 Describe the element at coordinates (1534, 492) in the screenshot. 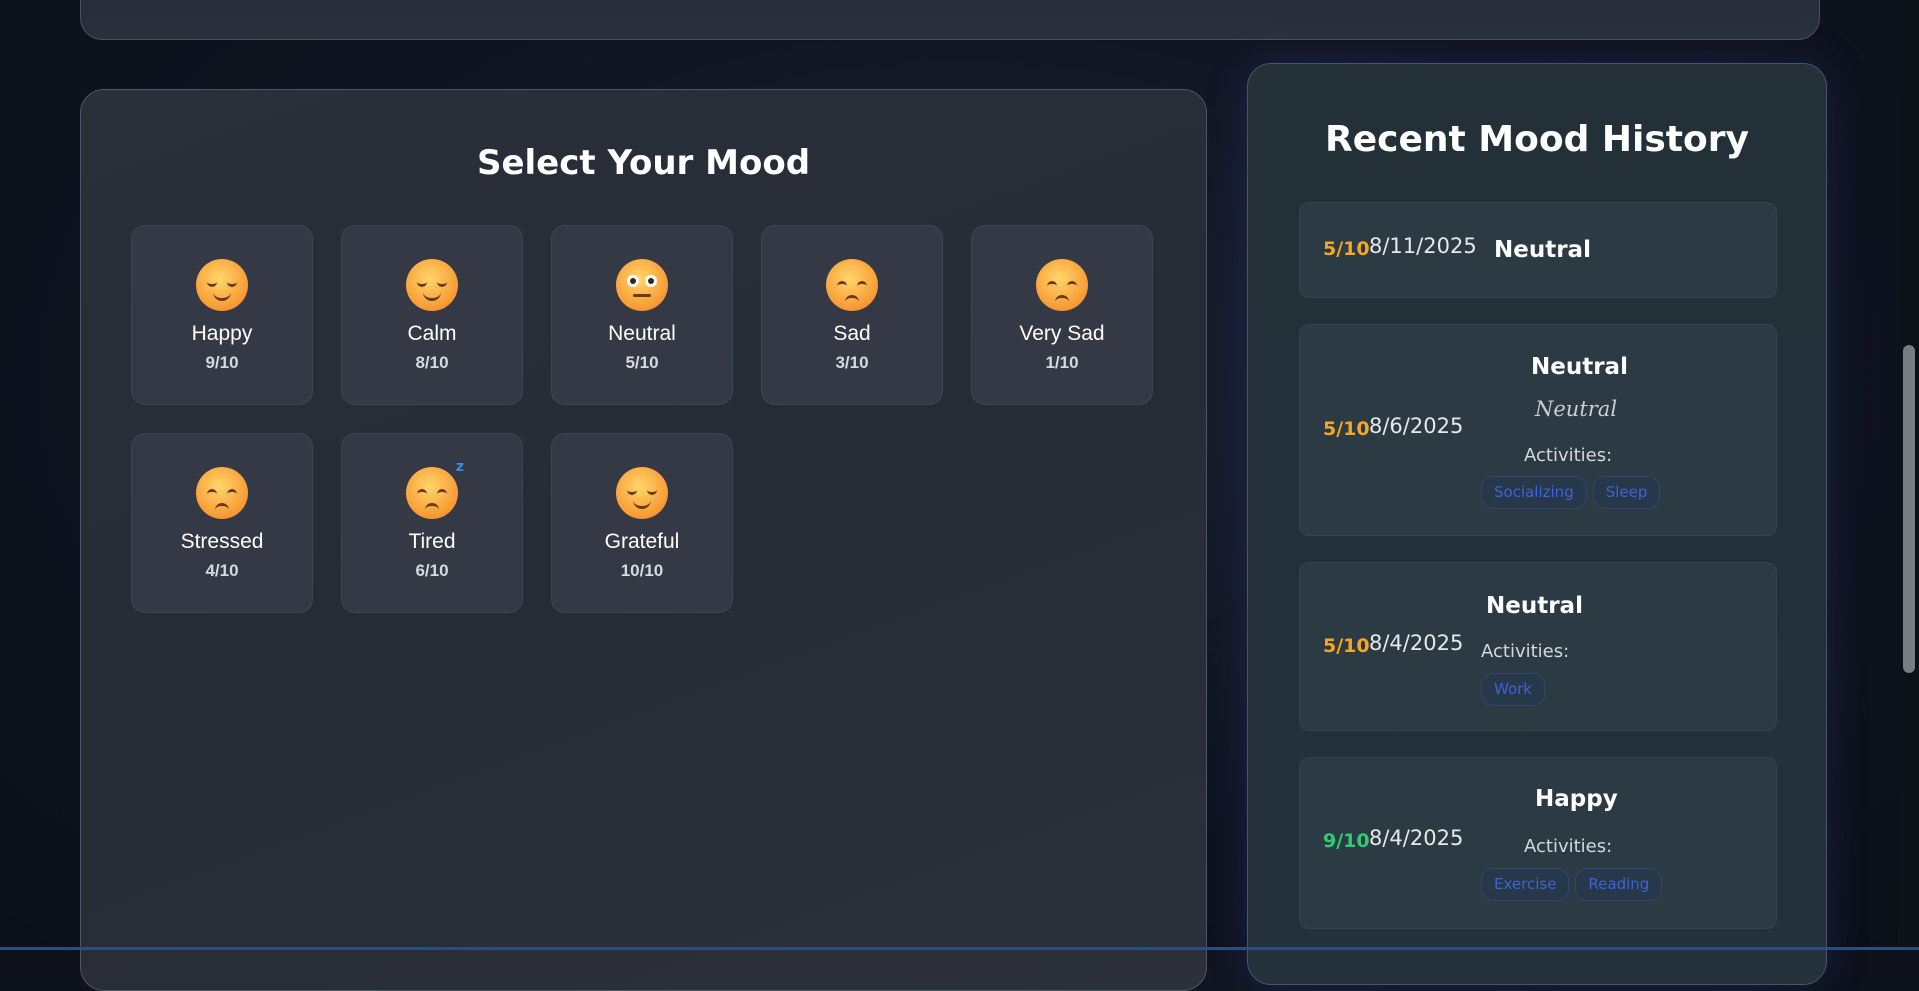

I see `activity-tag: Socializing` at that location.